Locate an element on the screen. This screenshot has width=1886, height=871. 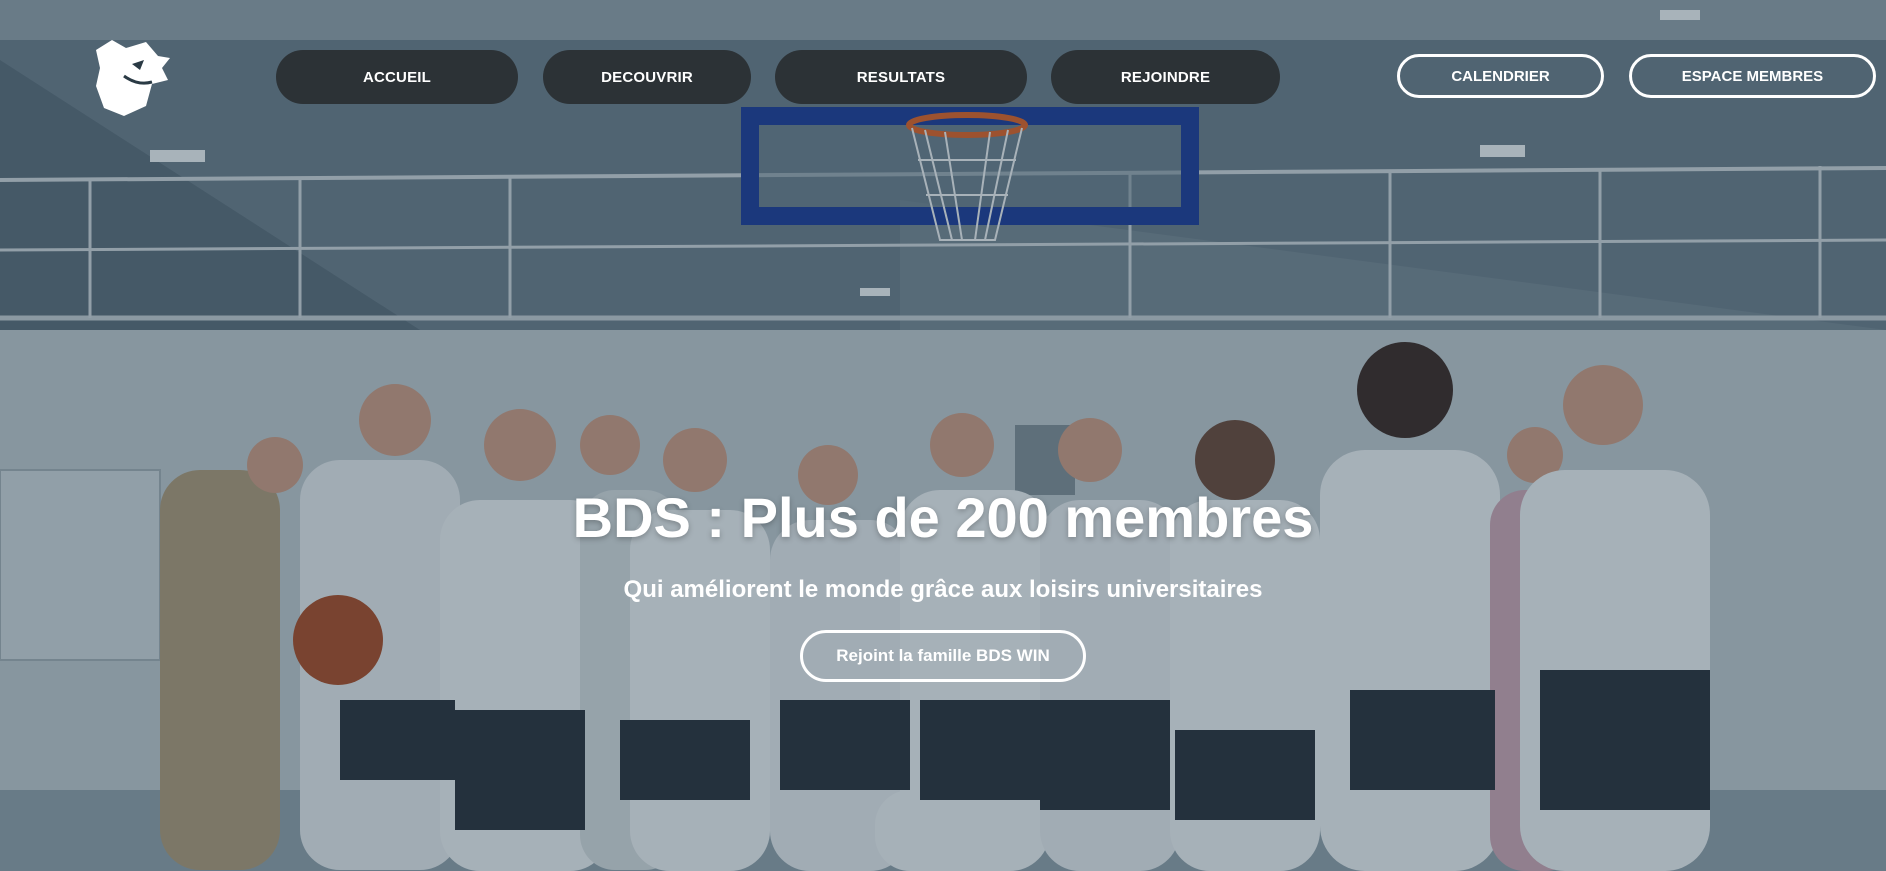
join-family-button: Rejoint la famille BDS WIN is located at coordinates (943, 656).